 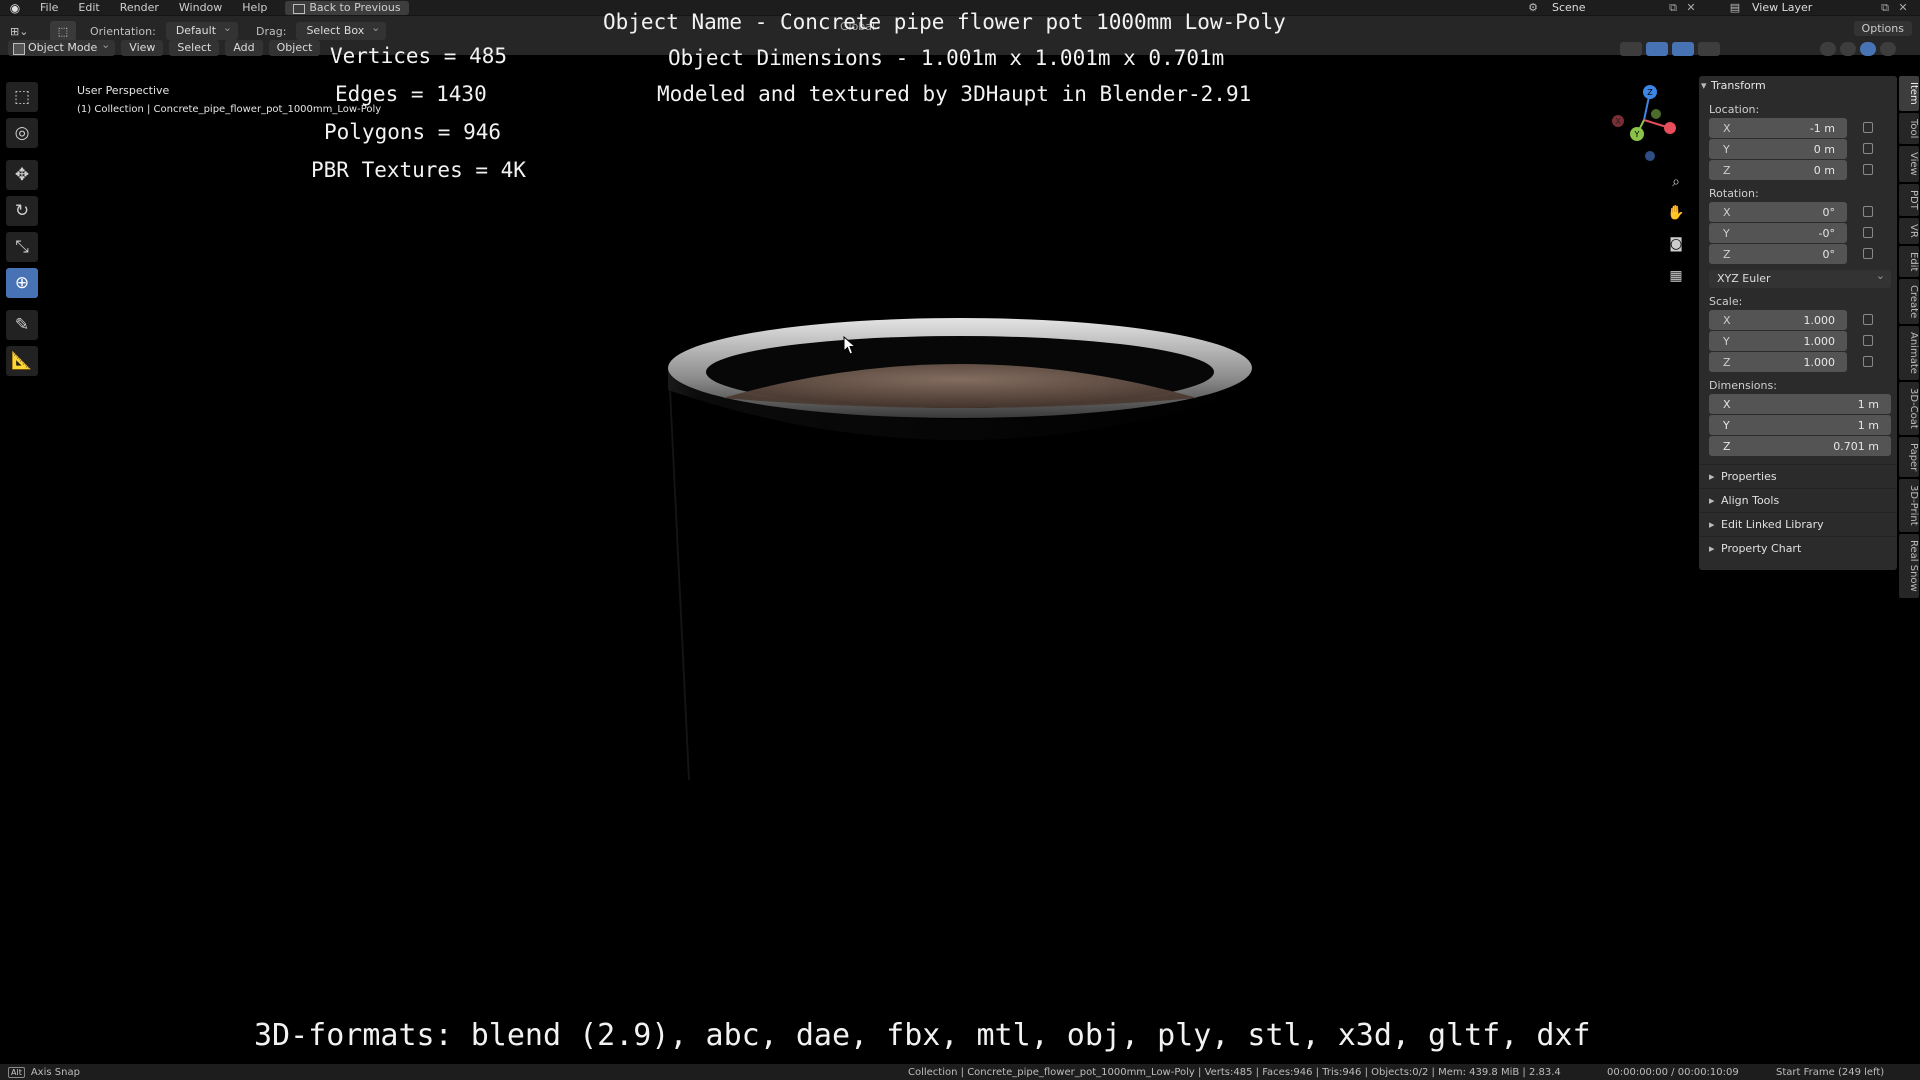 What do you see at coordinates (1683, 49) in the screenshot?
I see `overlay-toggle-icon` at bounding box center [1683, 49].